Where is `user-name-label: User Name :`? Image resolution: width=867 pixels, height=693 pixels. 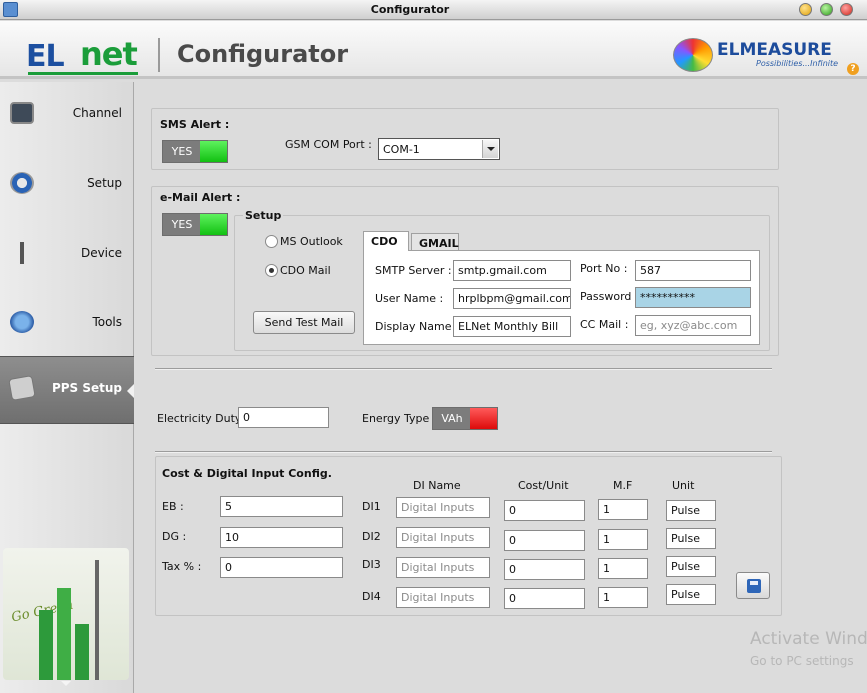
user-name-label: User Name : is located at coordinates (409, 298).